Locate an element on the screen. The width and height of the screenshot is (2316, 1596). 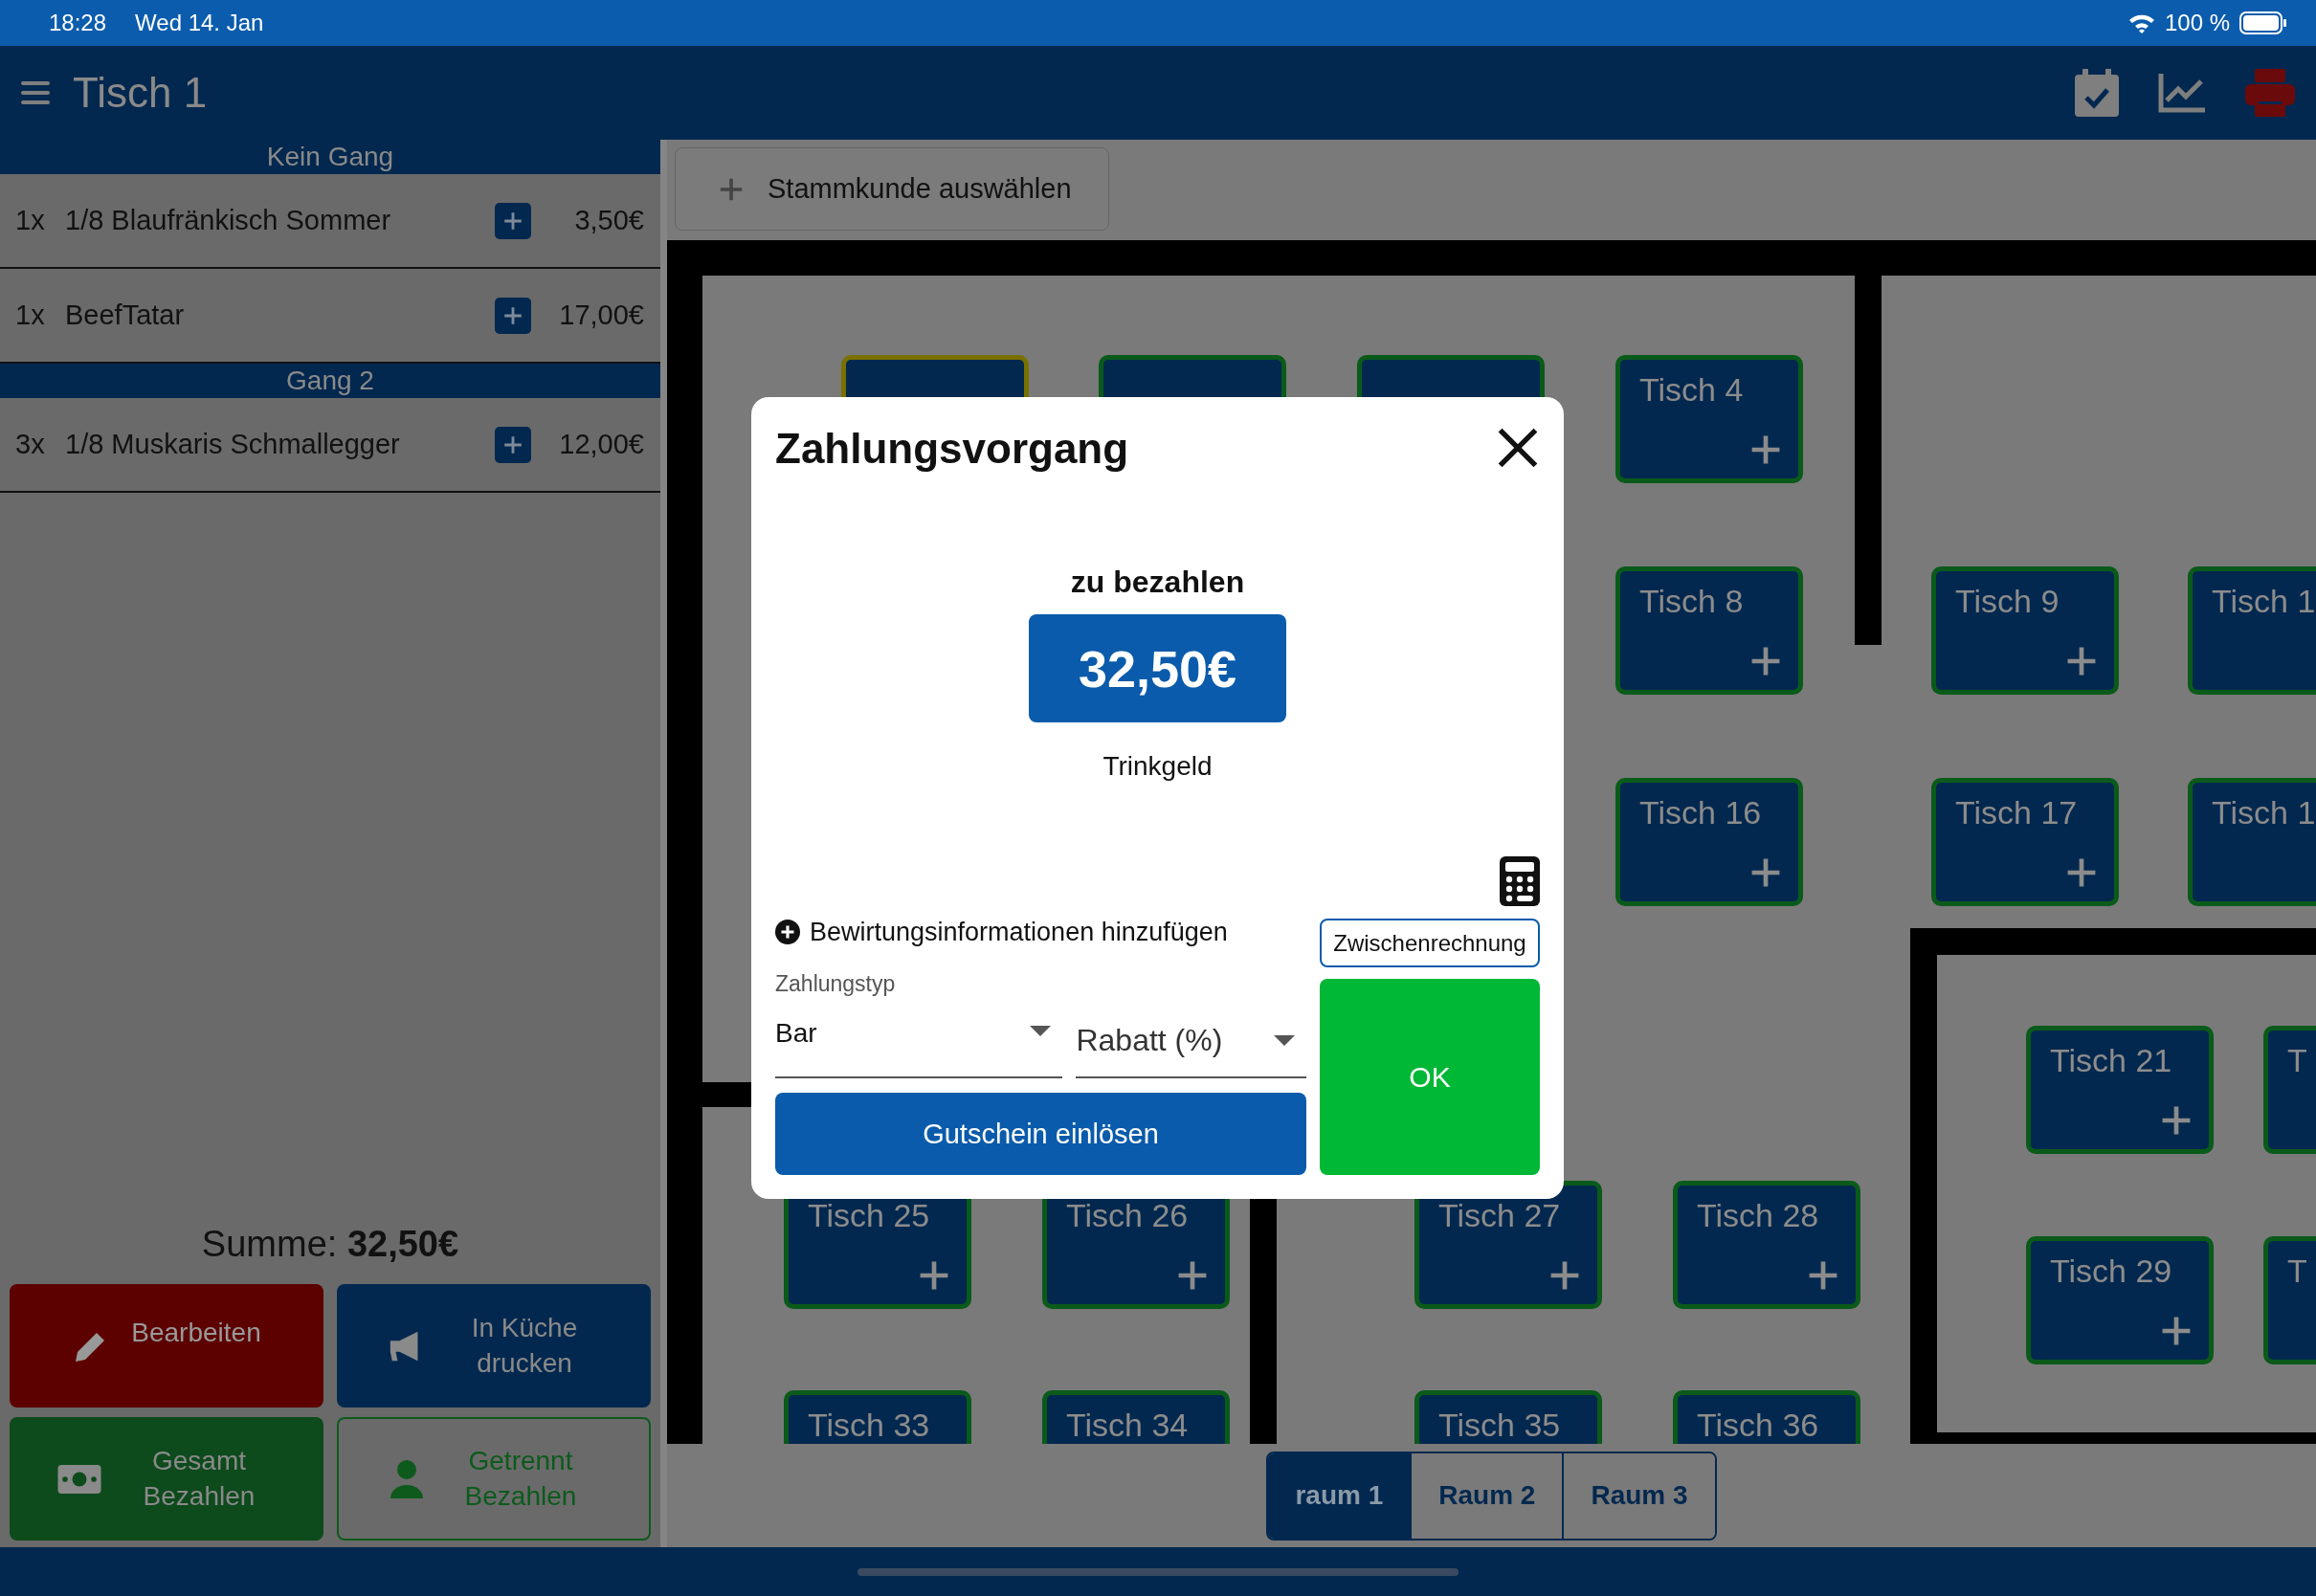
status-date: Wed 14. Jan is located at coordinates (200, 23).